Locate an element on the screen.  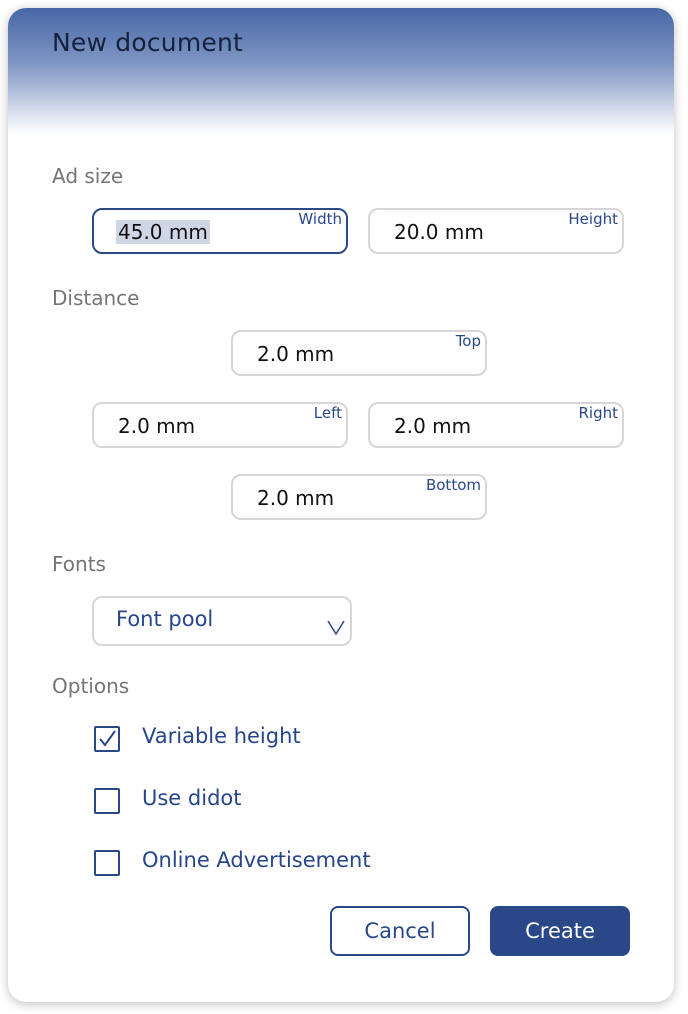
width-caption: Width is located at coordinates (320, 219).